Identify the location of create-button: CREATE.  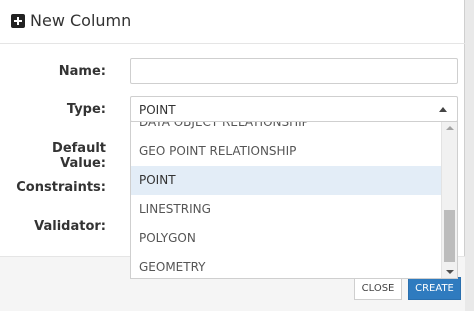
(434, 288).